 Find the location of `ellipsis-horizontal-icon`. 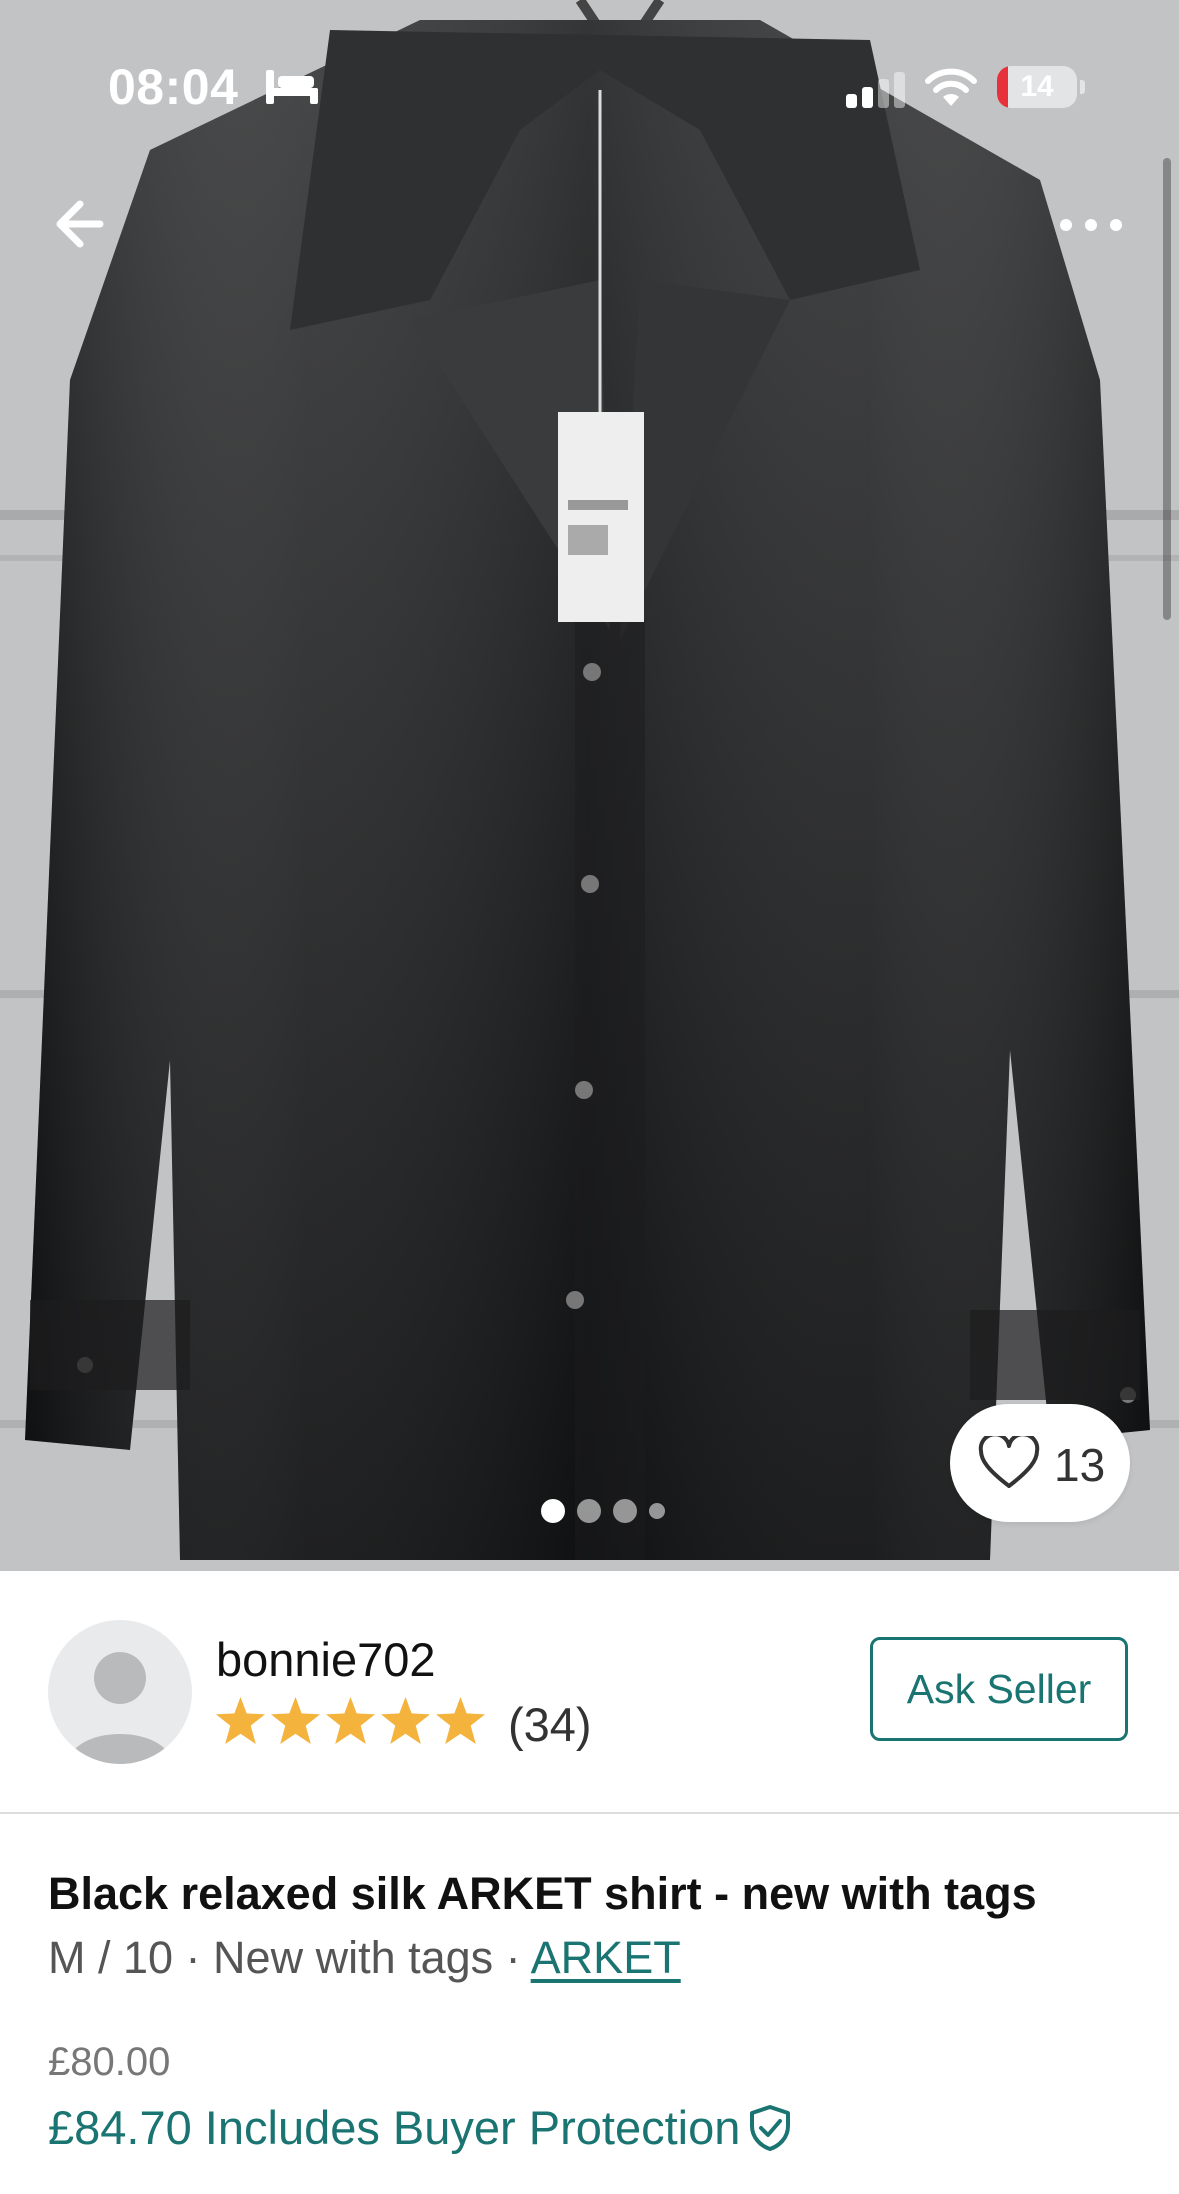

ellipsis-horizontal-icon is located at coordinates (1091, 225).